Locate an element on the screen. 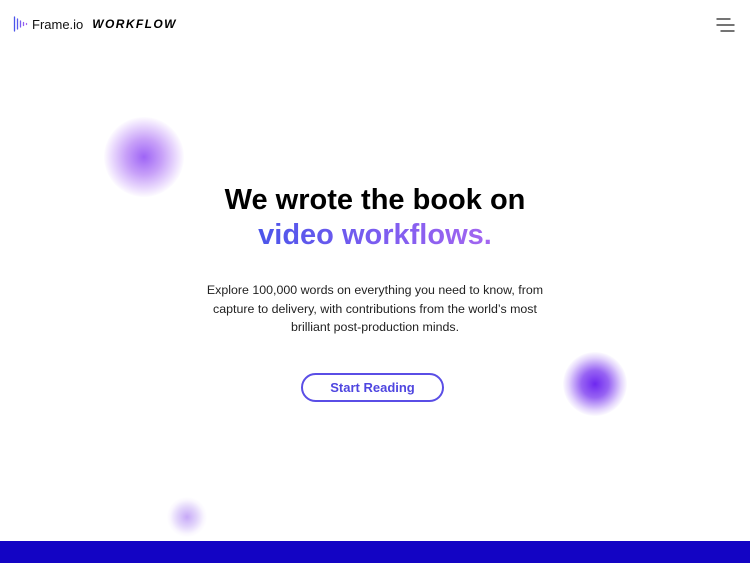 The image size is (750, 563). site-logo: Frame.io WORKFLOW is located at coordinates (95, 24).